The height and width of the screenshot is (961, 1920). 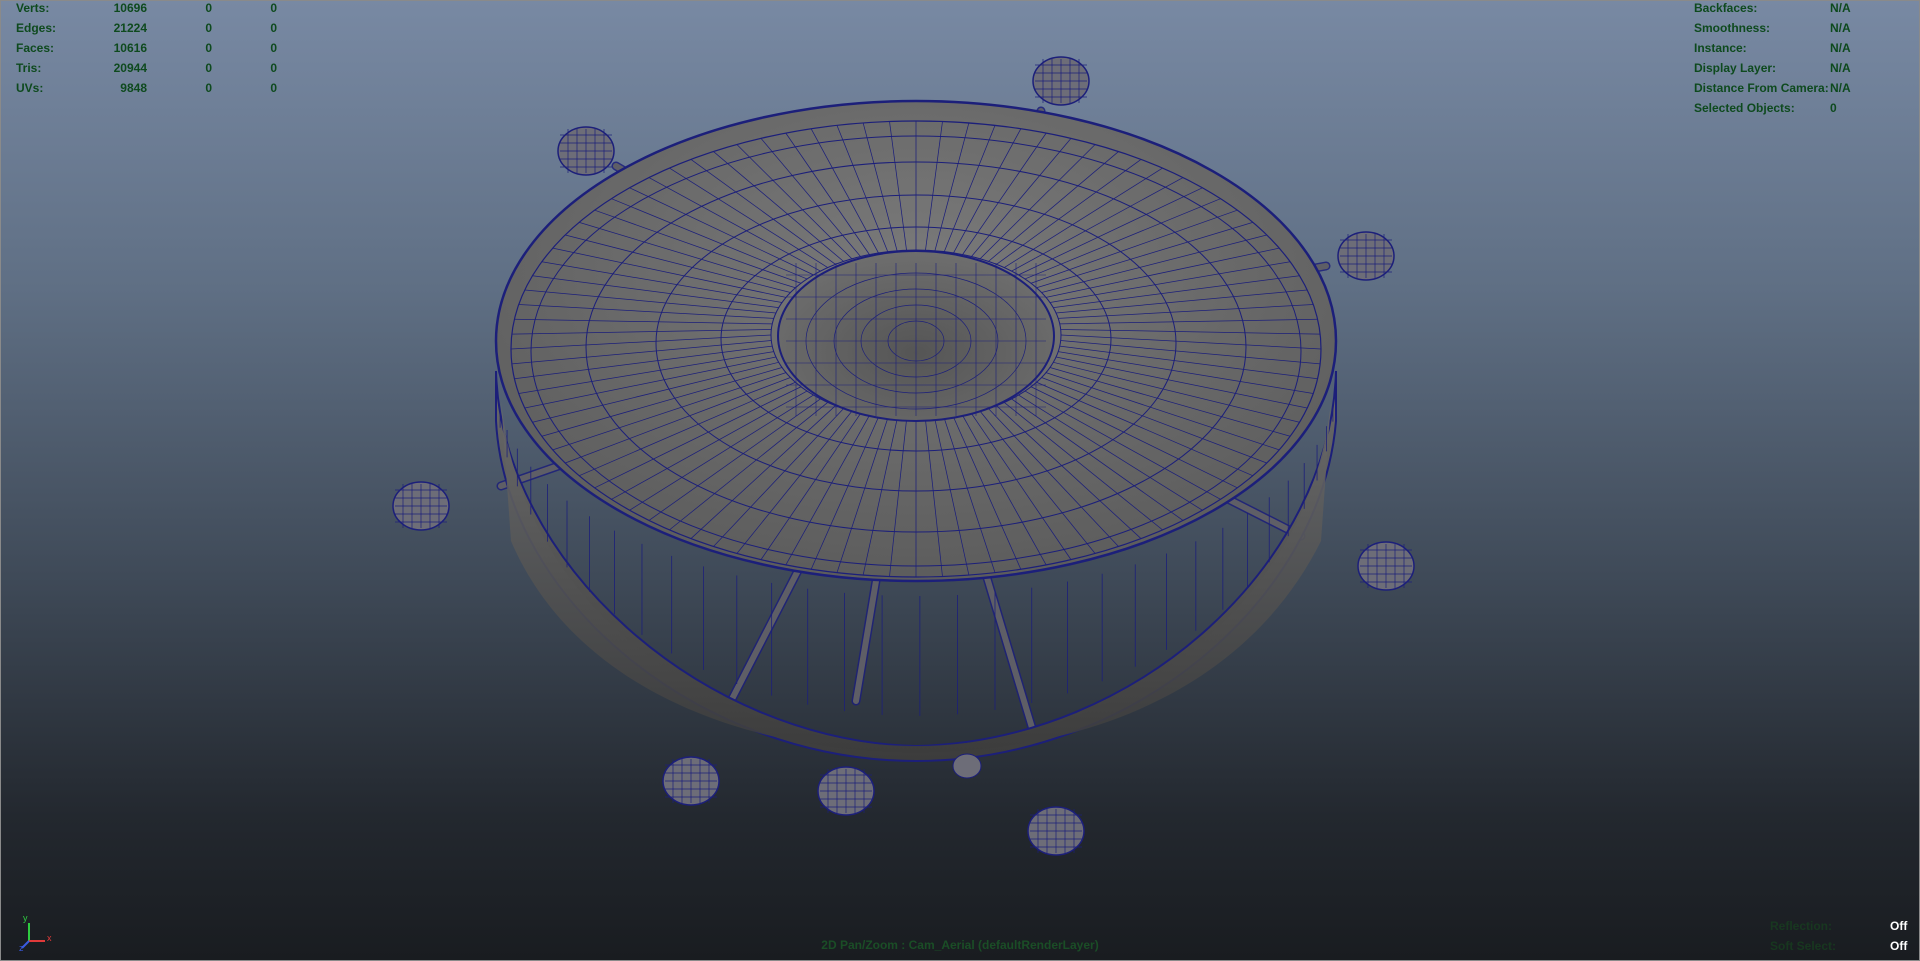 I want to click on edges-total: 21224, so click(x=130, y=28).